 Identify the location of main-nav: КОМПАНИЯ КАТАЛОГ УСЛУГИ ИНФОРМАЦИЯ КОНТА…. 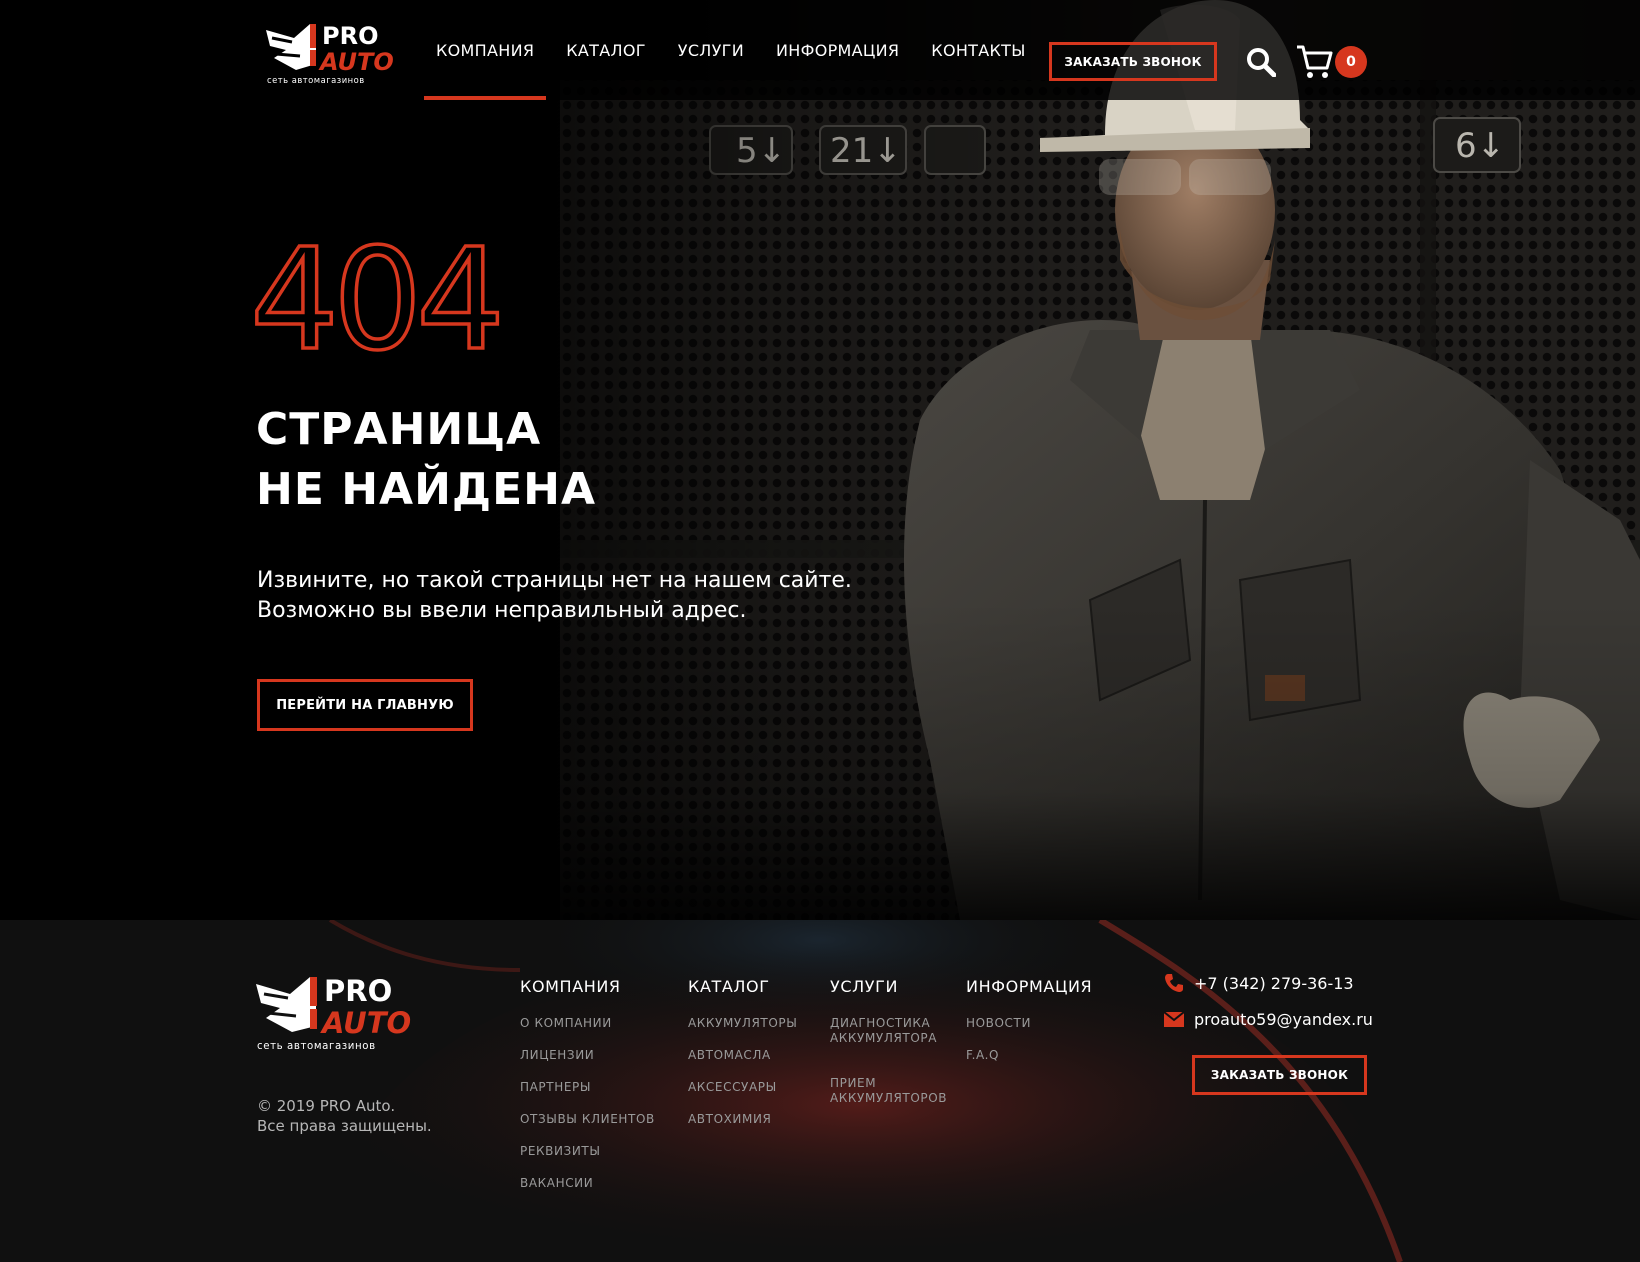
(731, 50).